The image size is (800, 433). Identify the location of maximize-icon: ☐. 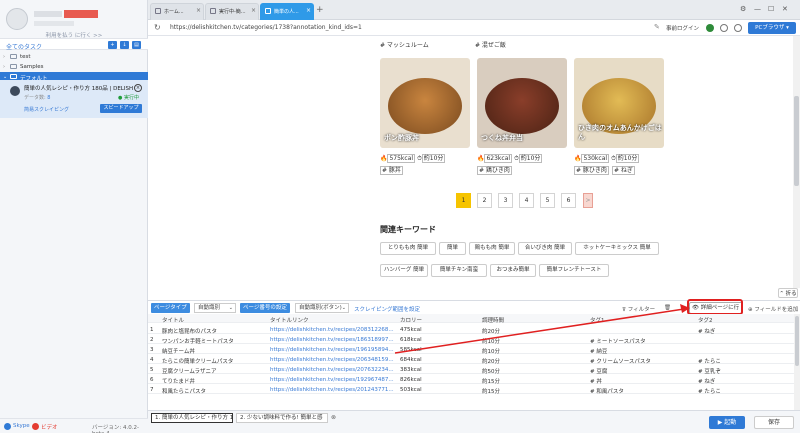
(771, 9).